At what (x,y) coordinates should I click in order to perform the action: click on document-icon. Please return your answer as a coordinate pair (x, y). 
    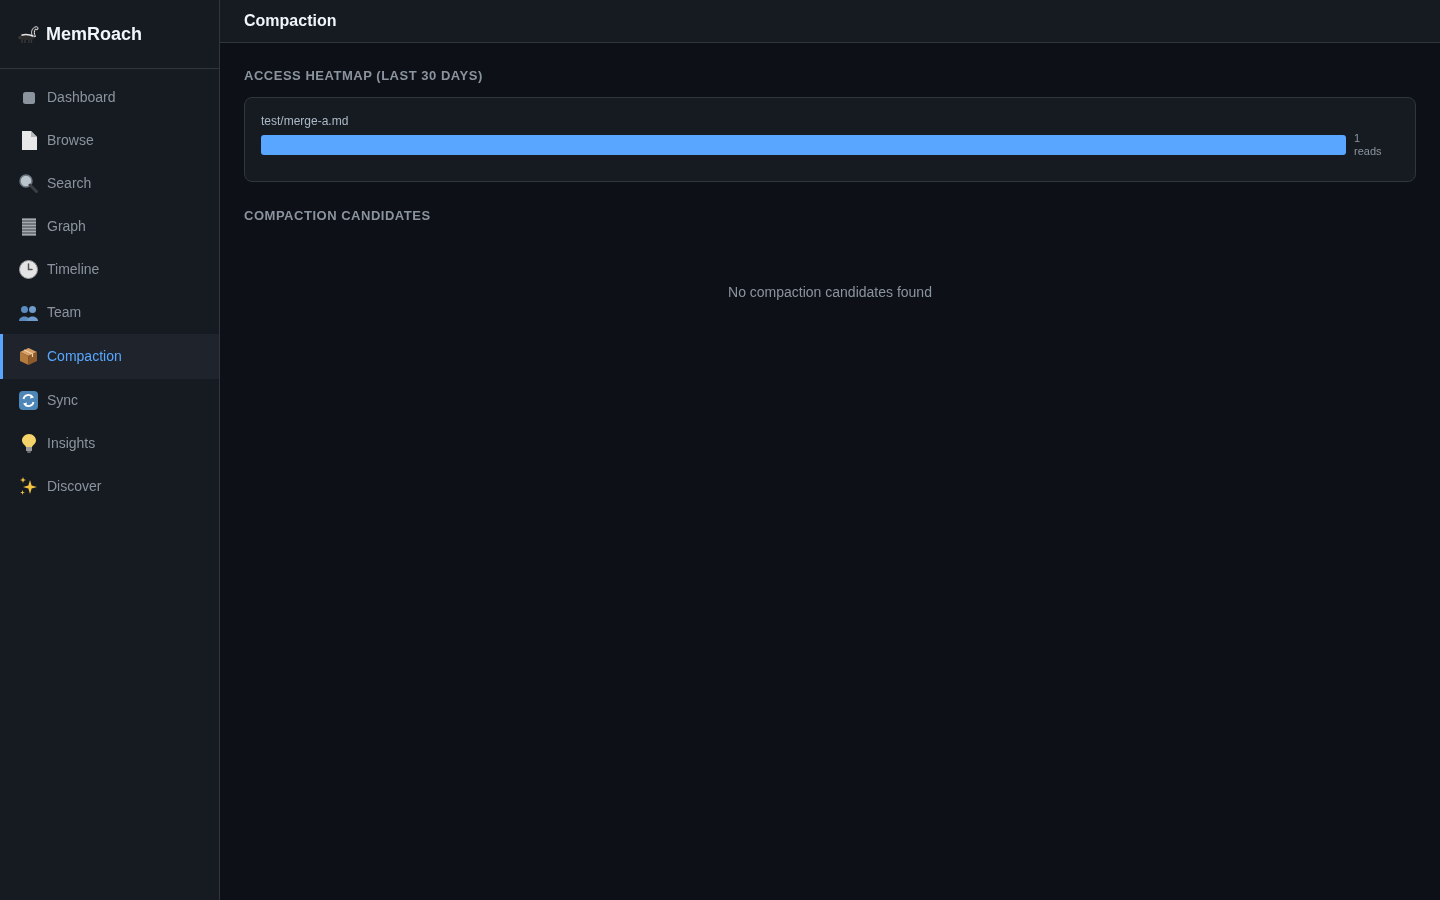
    Looking at the image, I should click on (28, 140).